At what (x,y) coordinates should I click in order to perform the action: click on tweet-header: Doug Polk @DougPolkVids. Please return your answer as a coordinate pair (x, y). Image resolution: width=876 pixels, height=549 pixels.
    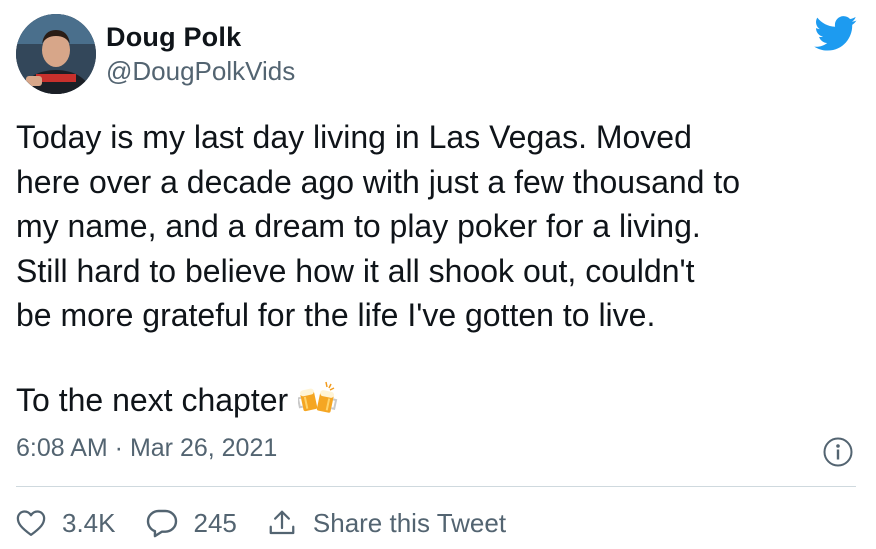
    Looking at the image, I should click on (438, 54).